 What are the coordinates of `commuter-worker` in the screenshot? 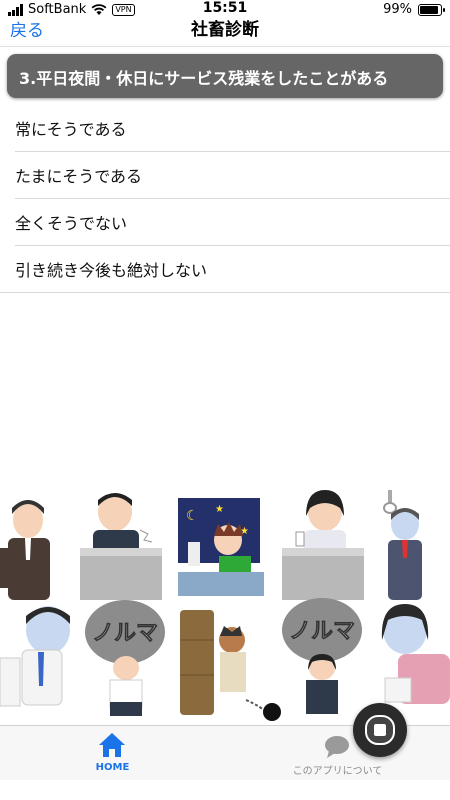 It's located at (402, 545).